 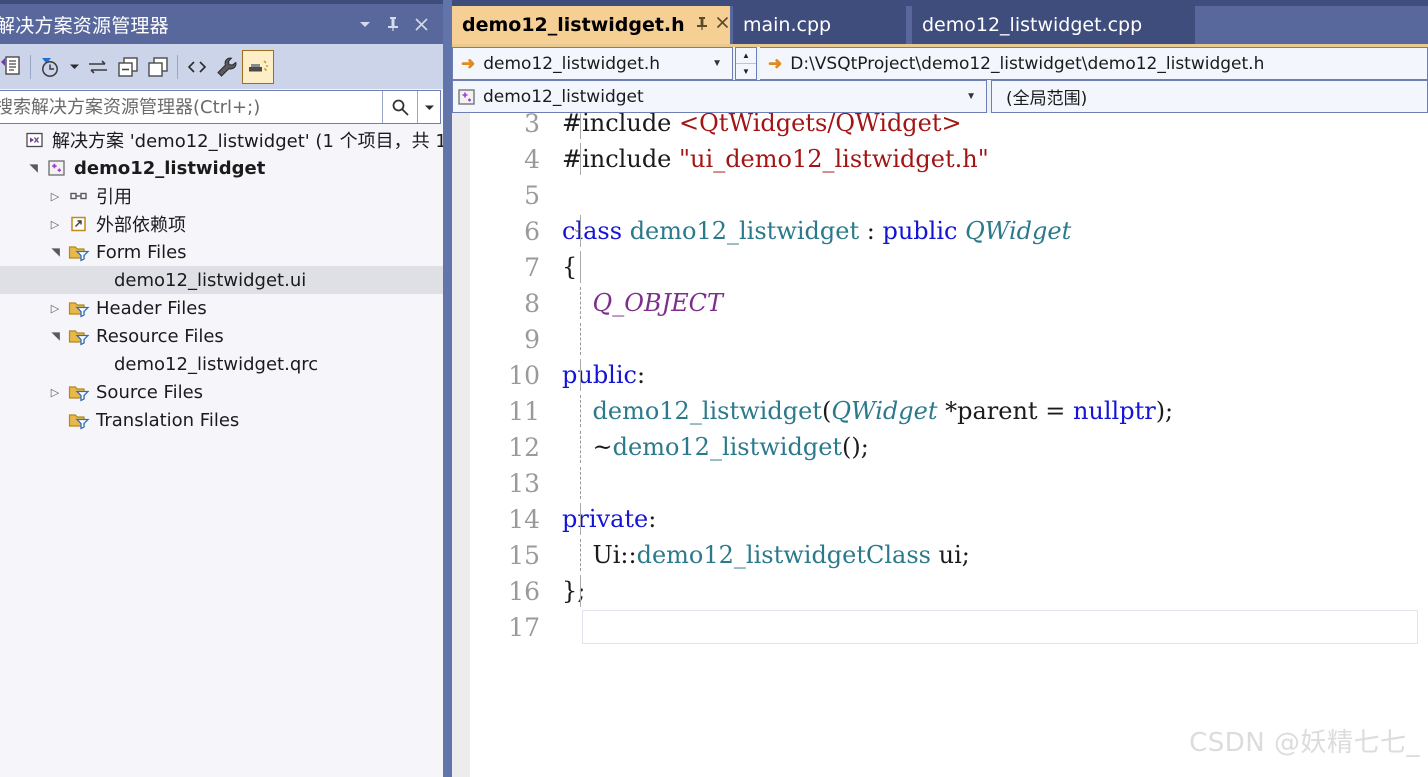 I want to click on chevron-down-icon, so click(x=365, y=24).